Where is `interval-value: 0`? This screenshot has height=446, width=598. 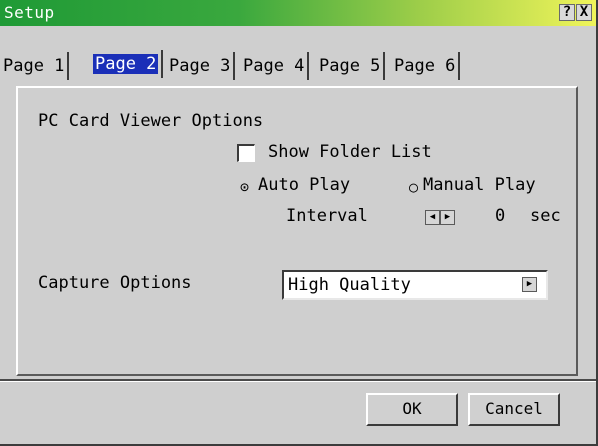 interval-value: 0 is located at coordinates (500, 216).